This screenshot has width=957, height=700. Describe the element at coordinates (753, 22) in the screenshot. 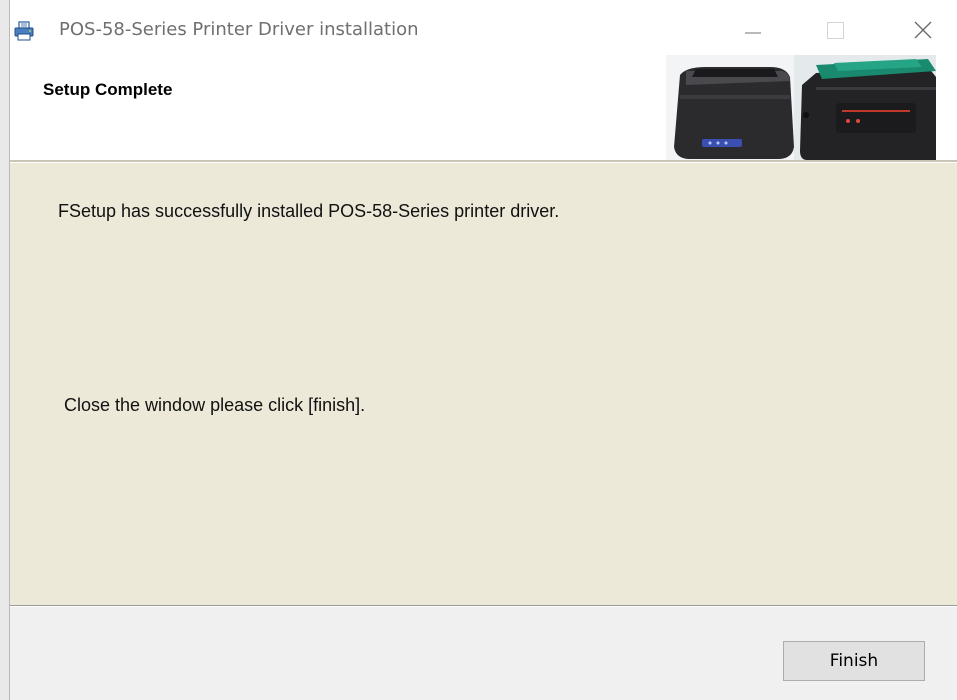

I see `minimize-button` at that location.